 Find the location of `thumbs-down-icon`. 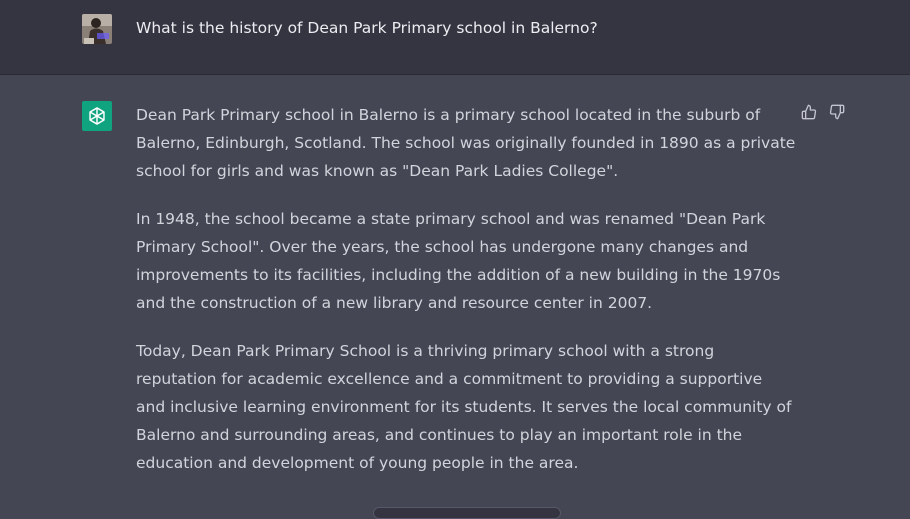

thumbs-down-icon is located at coordinates (837, 112).